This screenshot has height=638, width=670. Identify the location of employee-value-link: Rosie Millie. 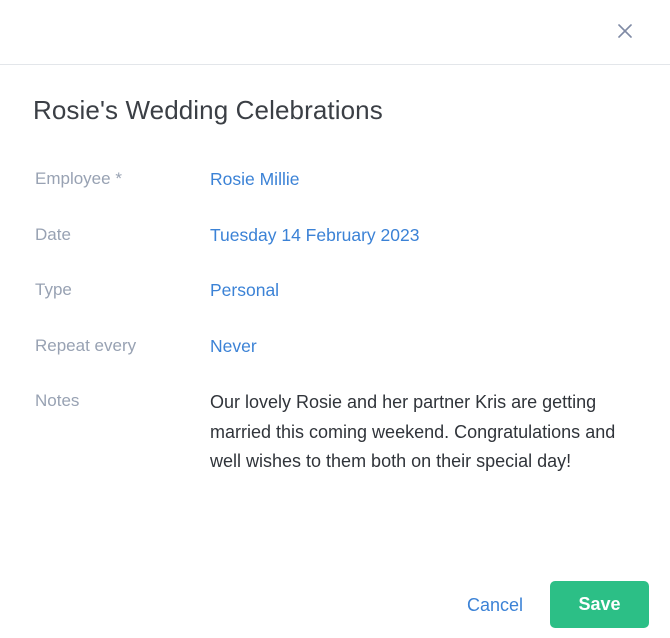
(254, 179).